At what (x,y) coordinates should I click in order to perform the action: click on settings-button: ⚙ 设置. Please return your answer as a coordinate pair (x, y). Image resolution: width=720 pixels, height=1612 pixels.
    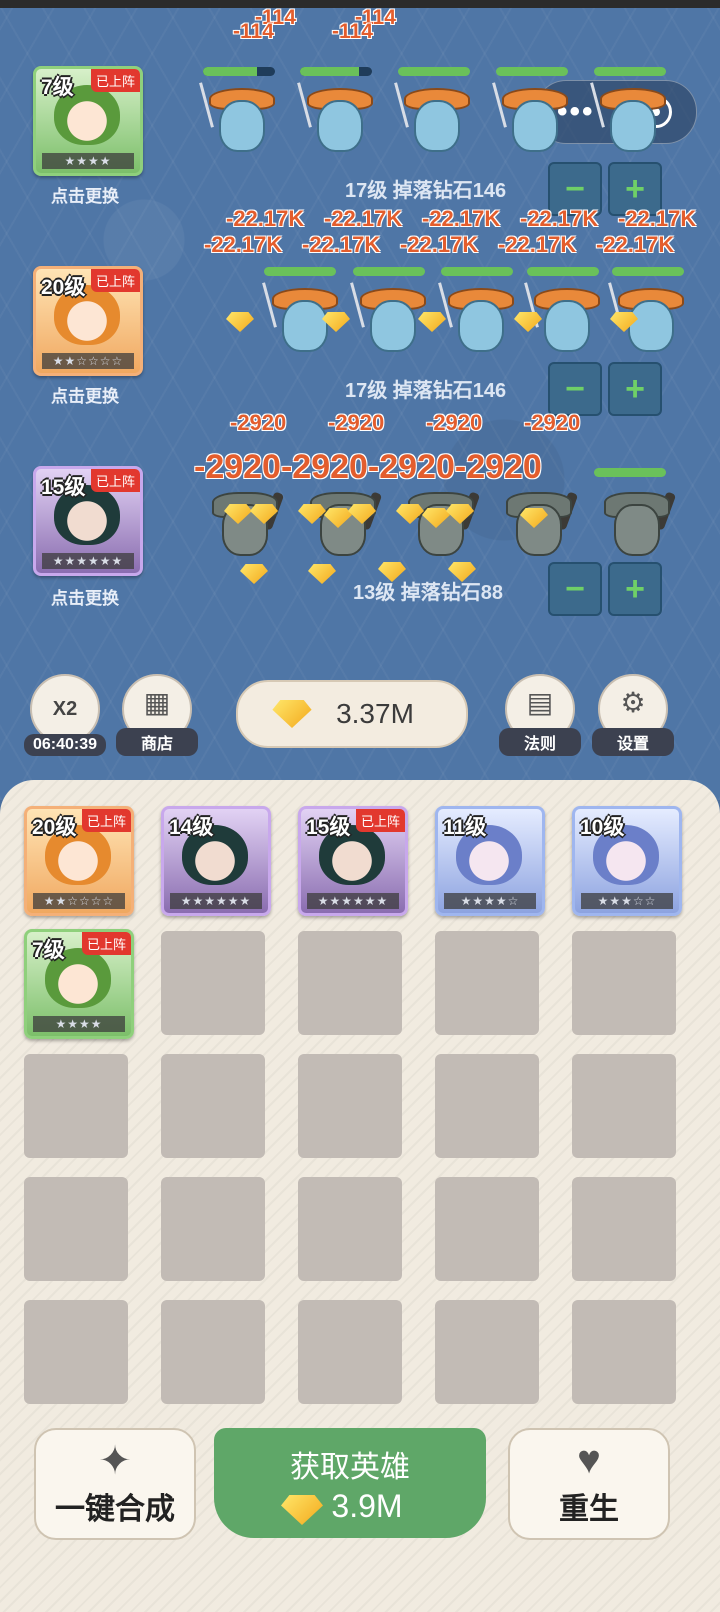
    Looking at the image, I should click on (633, 715).